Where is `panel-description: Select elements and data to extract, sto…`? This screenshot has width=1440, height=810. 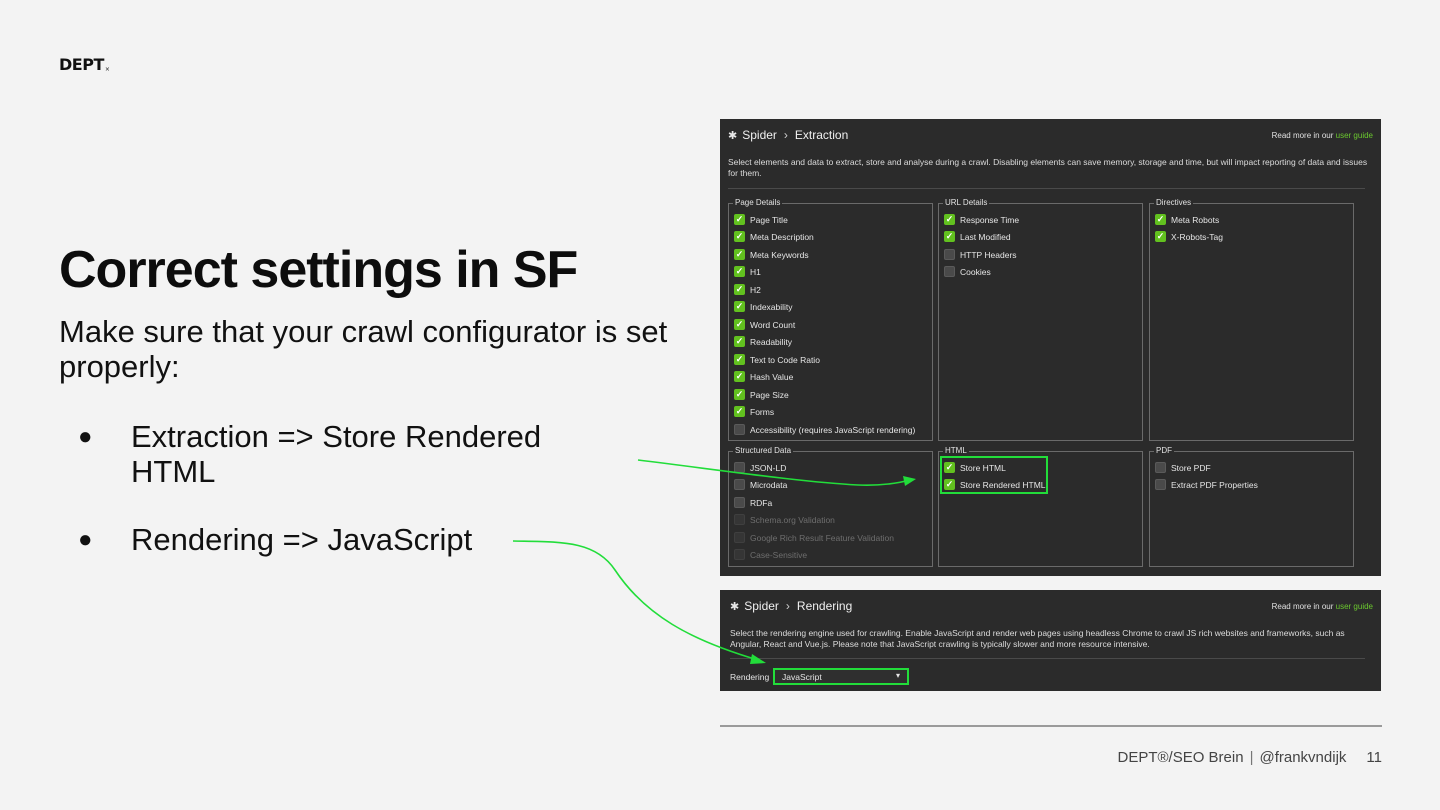
panel-description: Select elements and data to extract, sto… is located at coordinates (1048, 167).